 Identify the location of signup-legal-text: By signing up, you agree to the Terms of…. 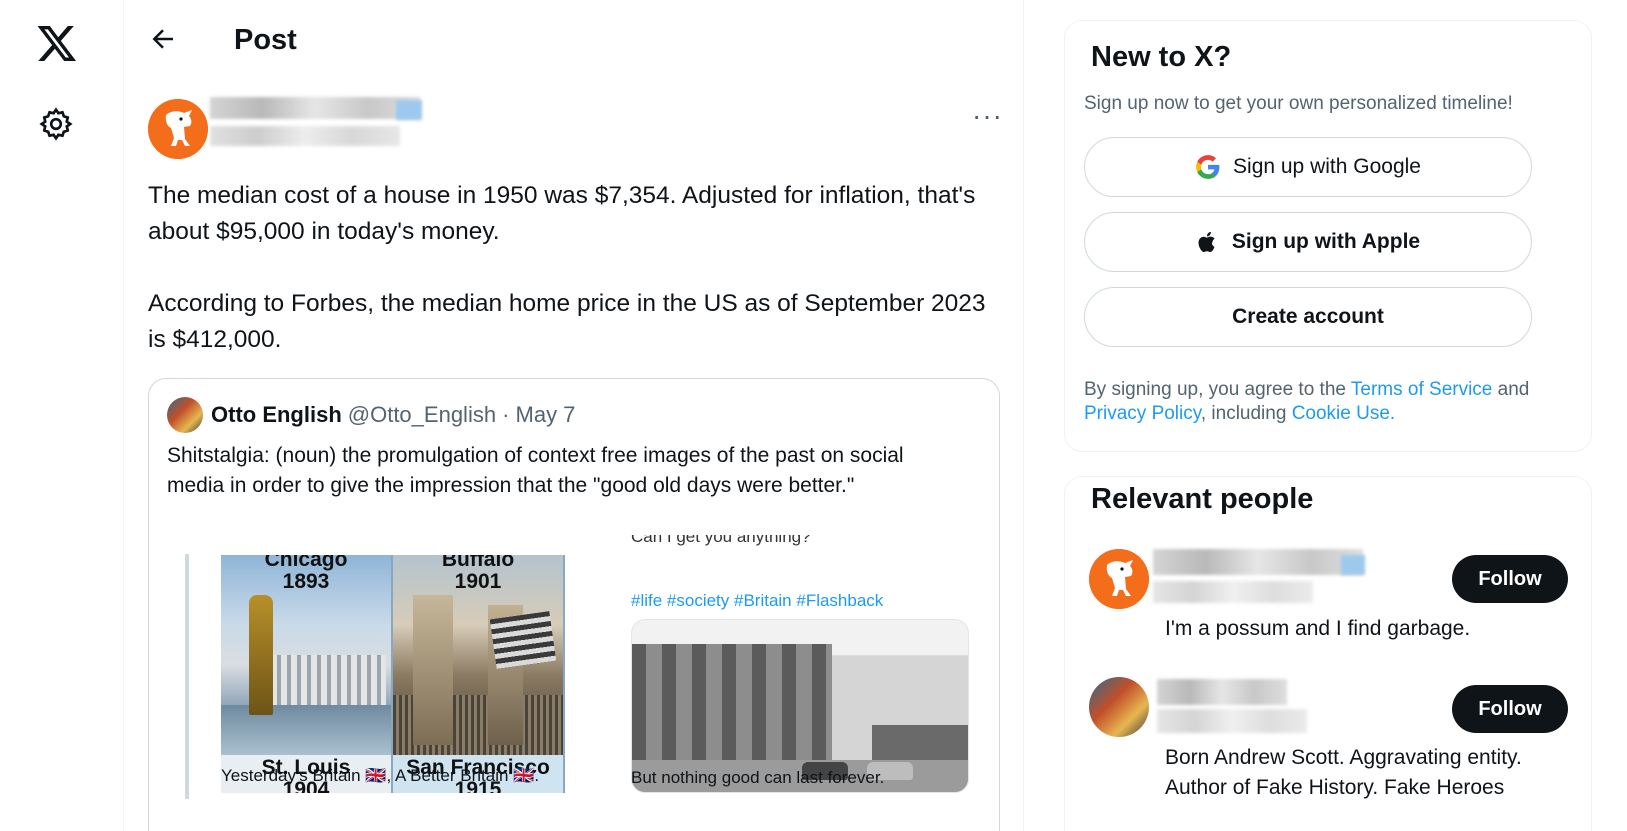
(1324, 402).